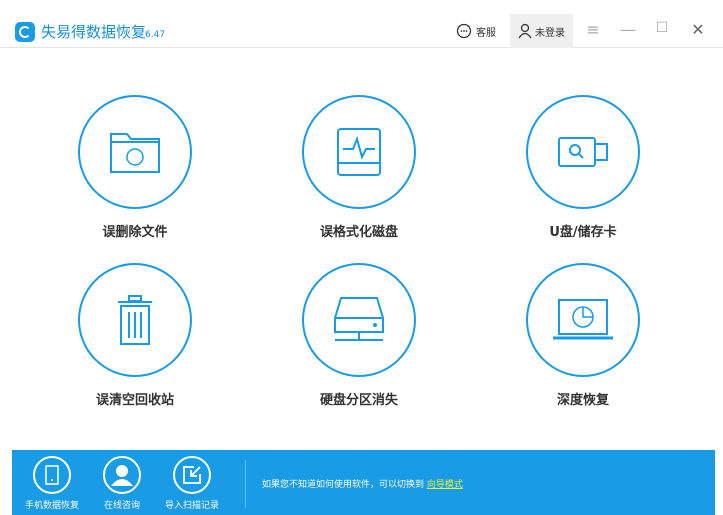 The image size is (723, 515). Describe the element at coordinates (525, 31) in the screenshot. I see `user-icon` at that location.